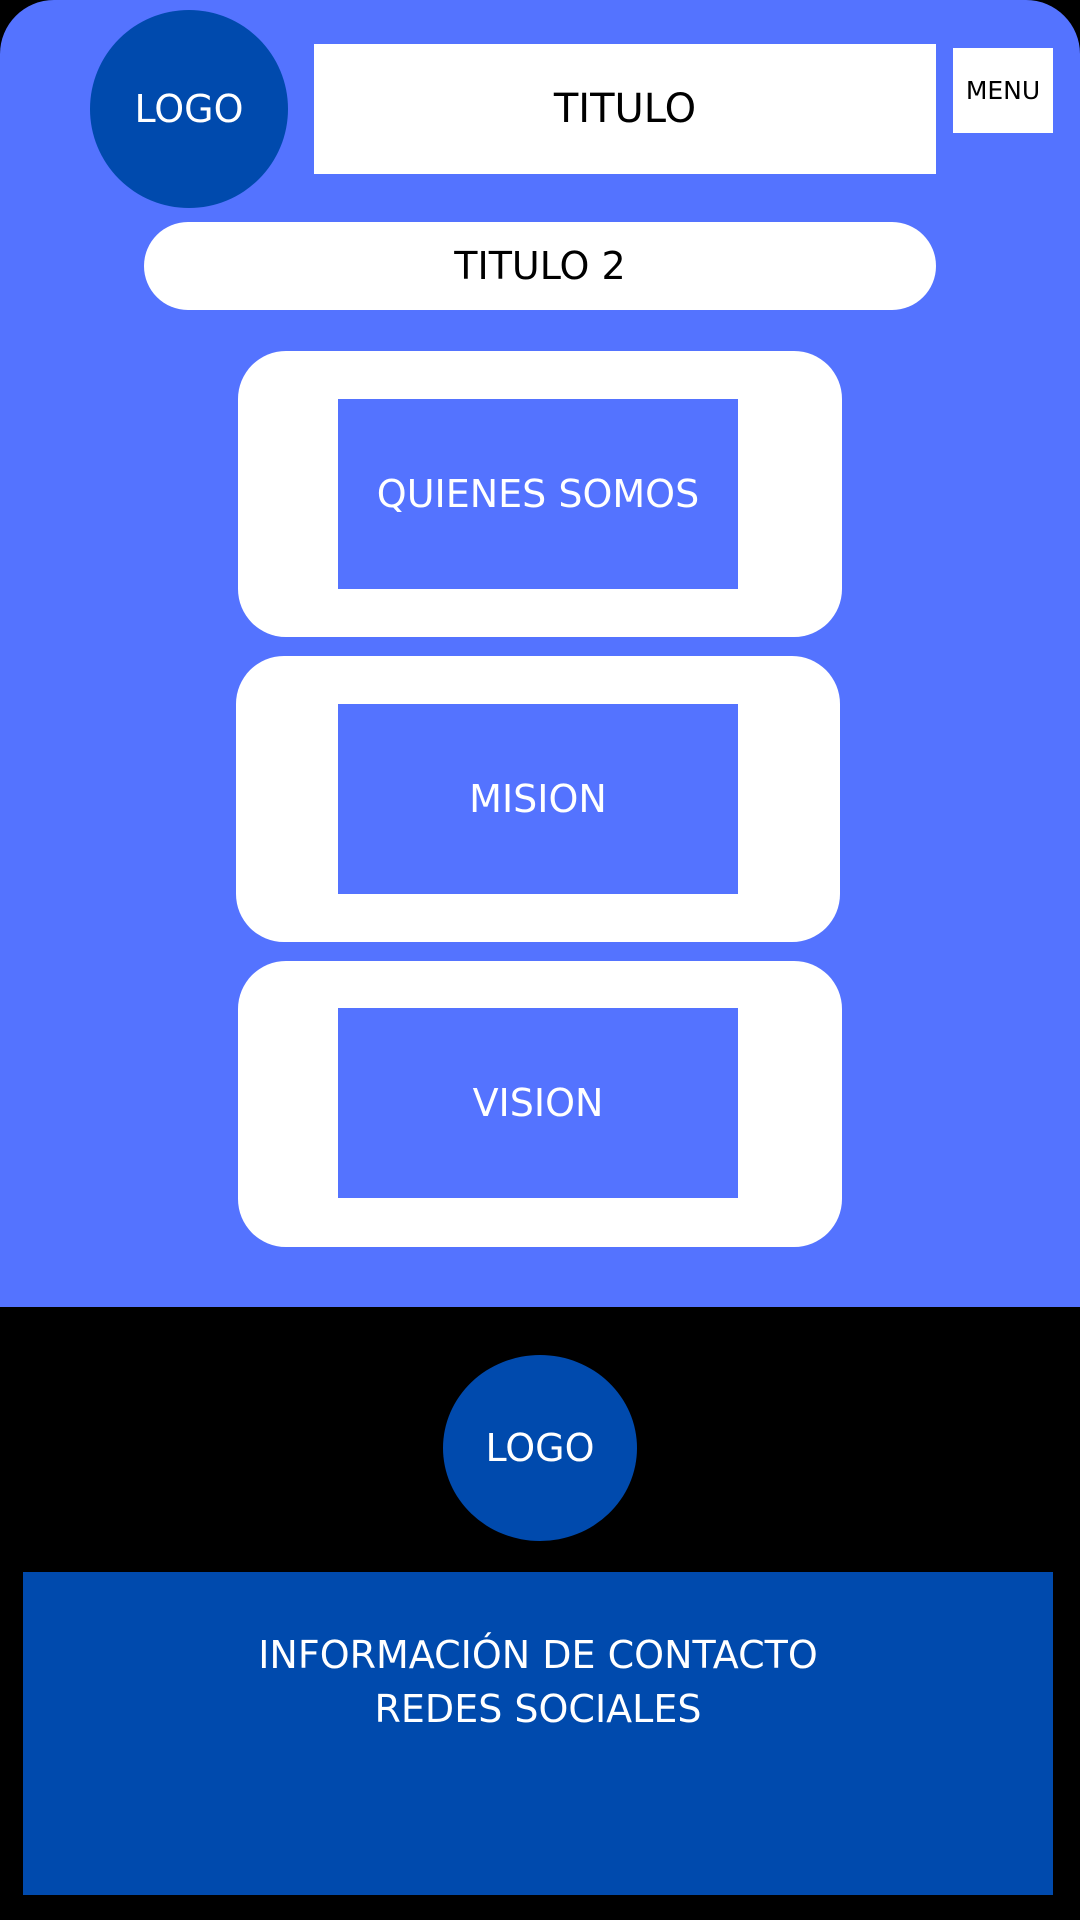 Image resolution: width=1080 pixels, height=1920 pixels. I want to click on header-logo: LOGO, so click(189, 109).